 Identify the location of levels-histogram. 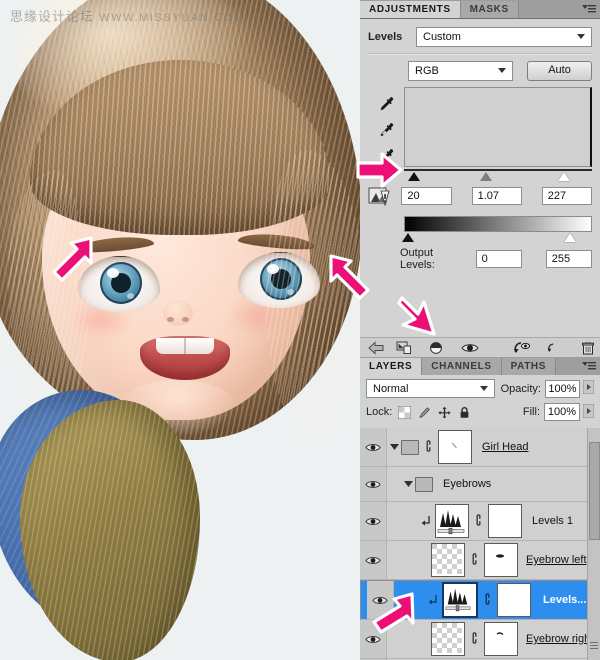
(498, 127).